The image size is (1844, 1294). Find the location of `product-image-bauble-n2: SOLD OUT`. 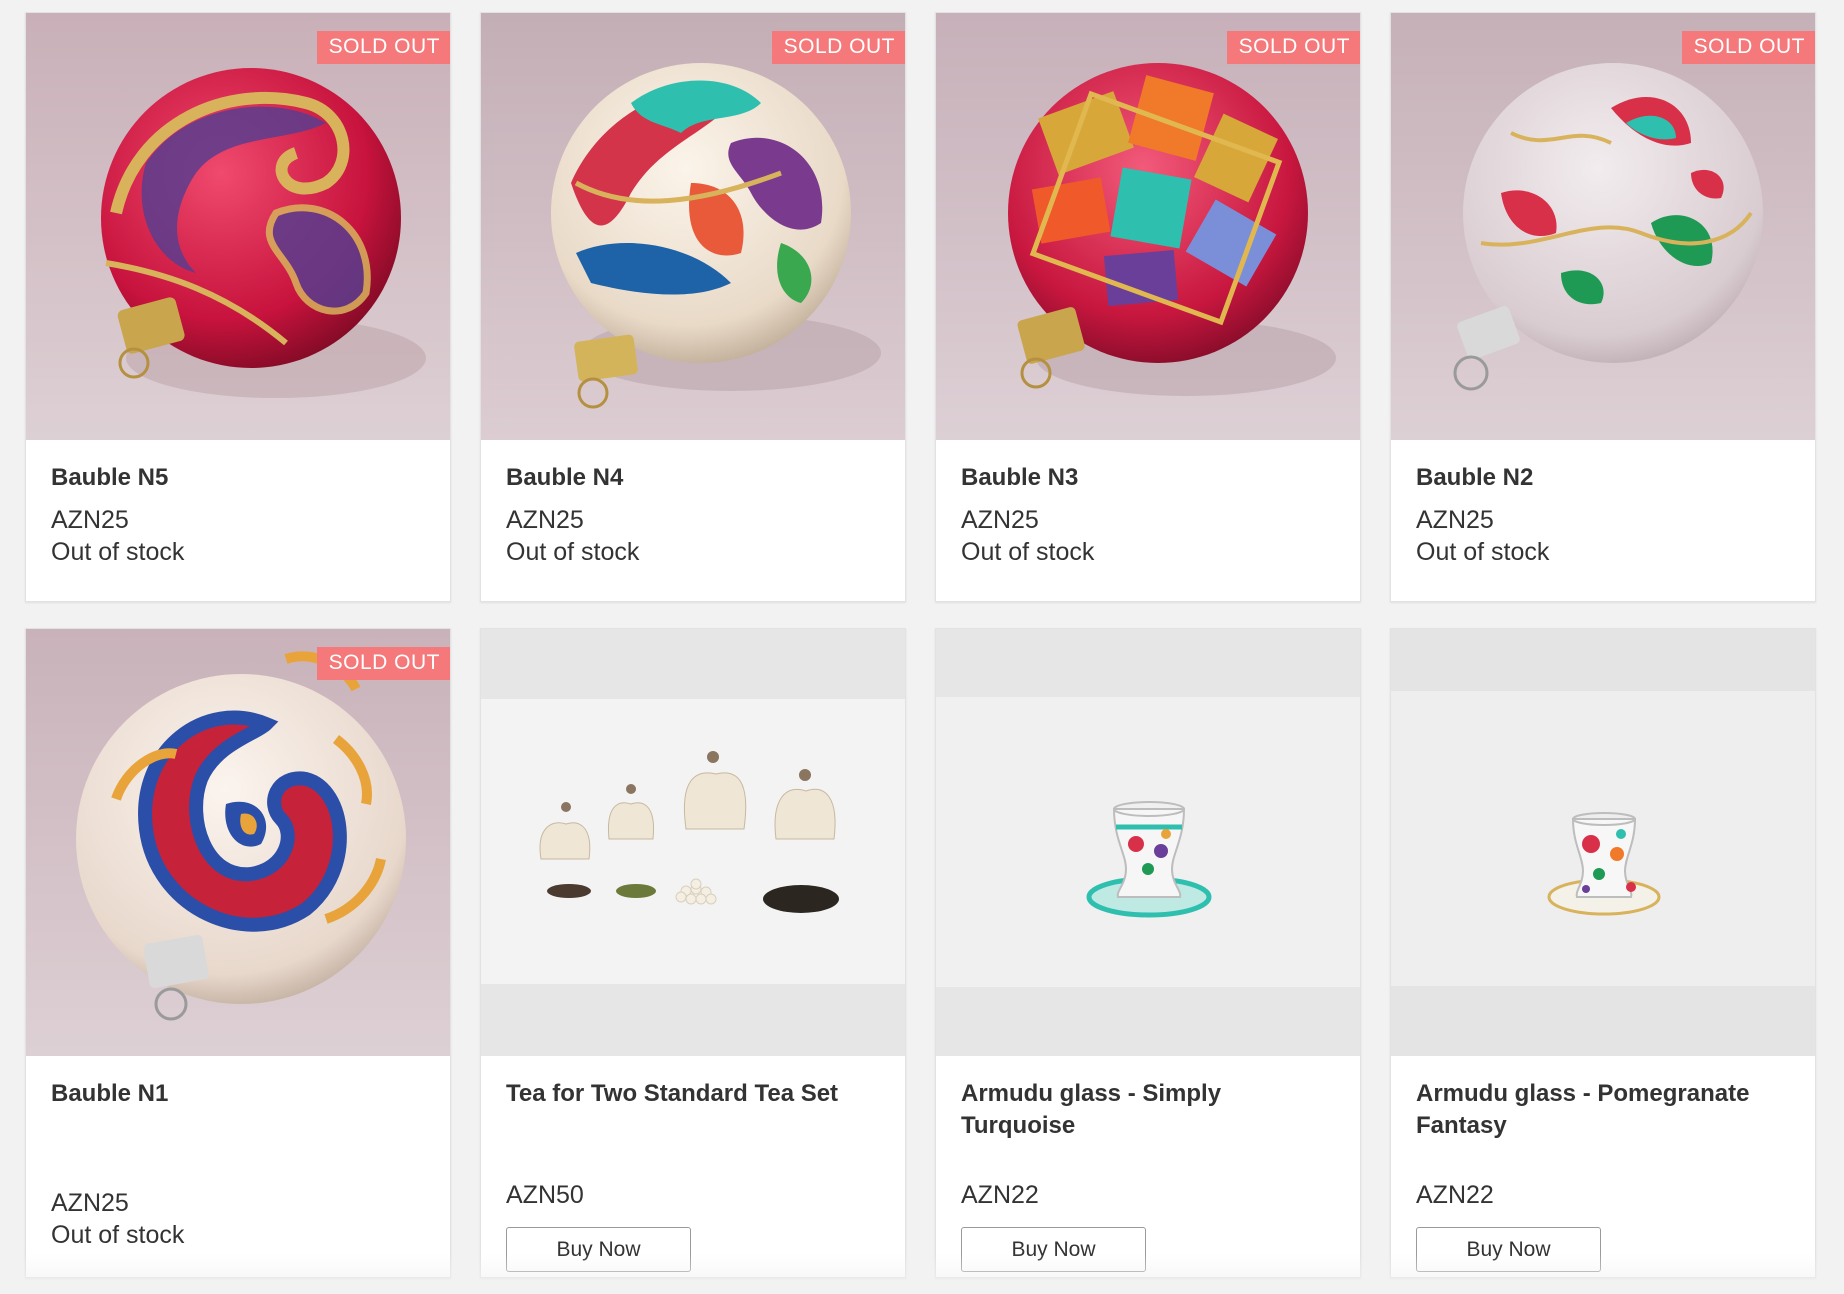

product-image-bauble-n2: SOLD OUT is located at coordinates (1603, 226).